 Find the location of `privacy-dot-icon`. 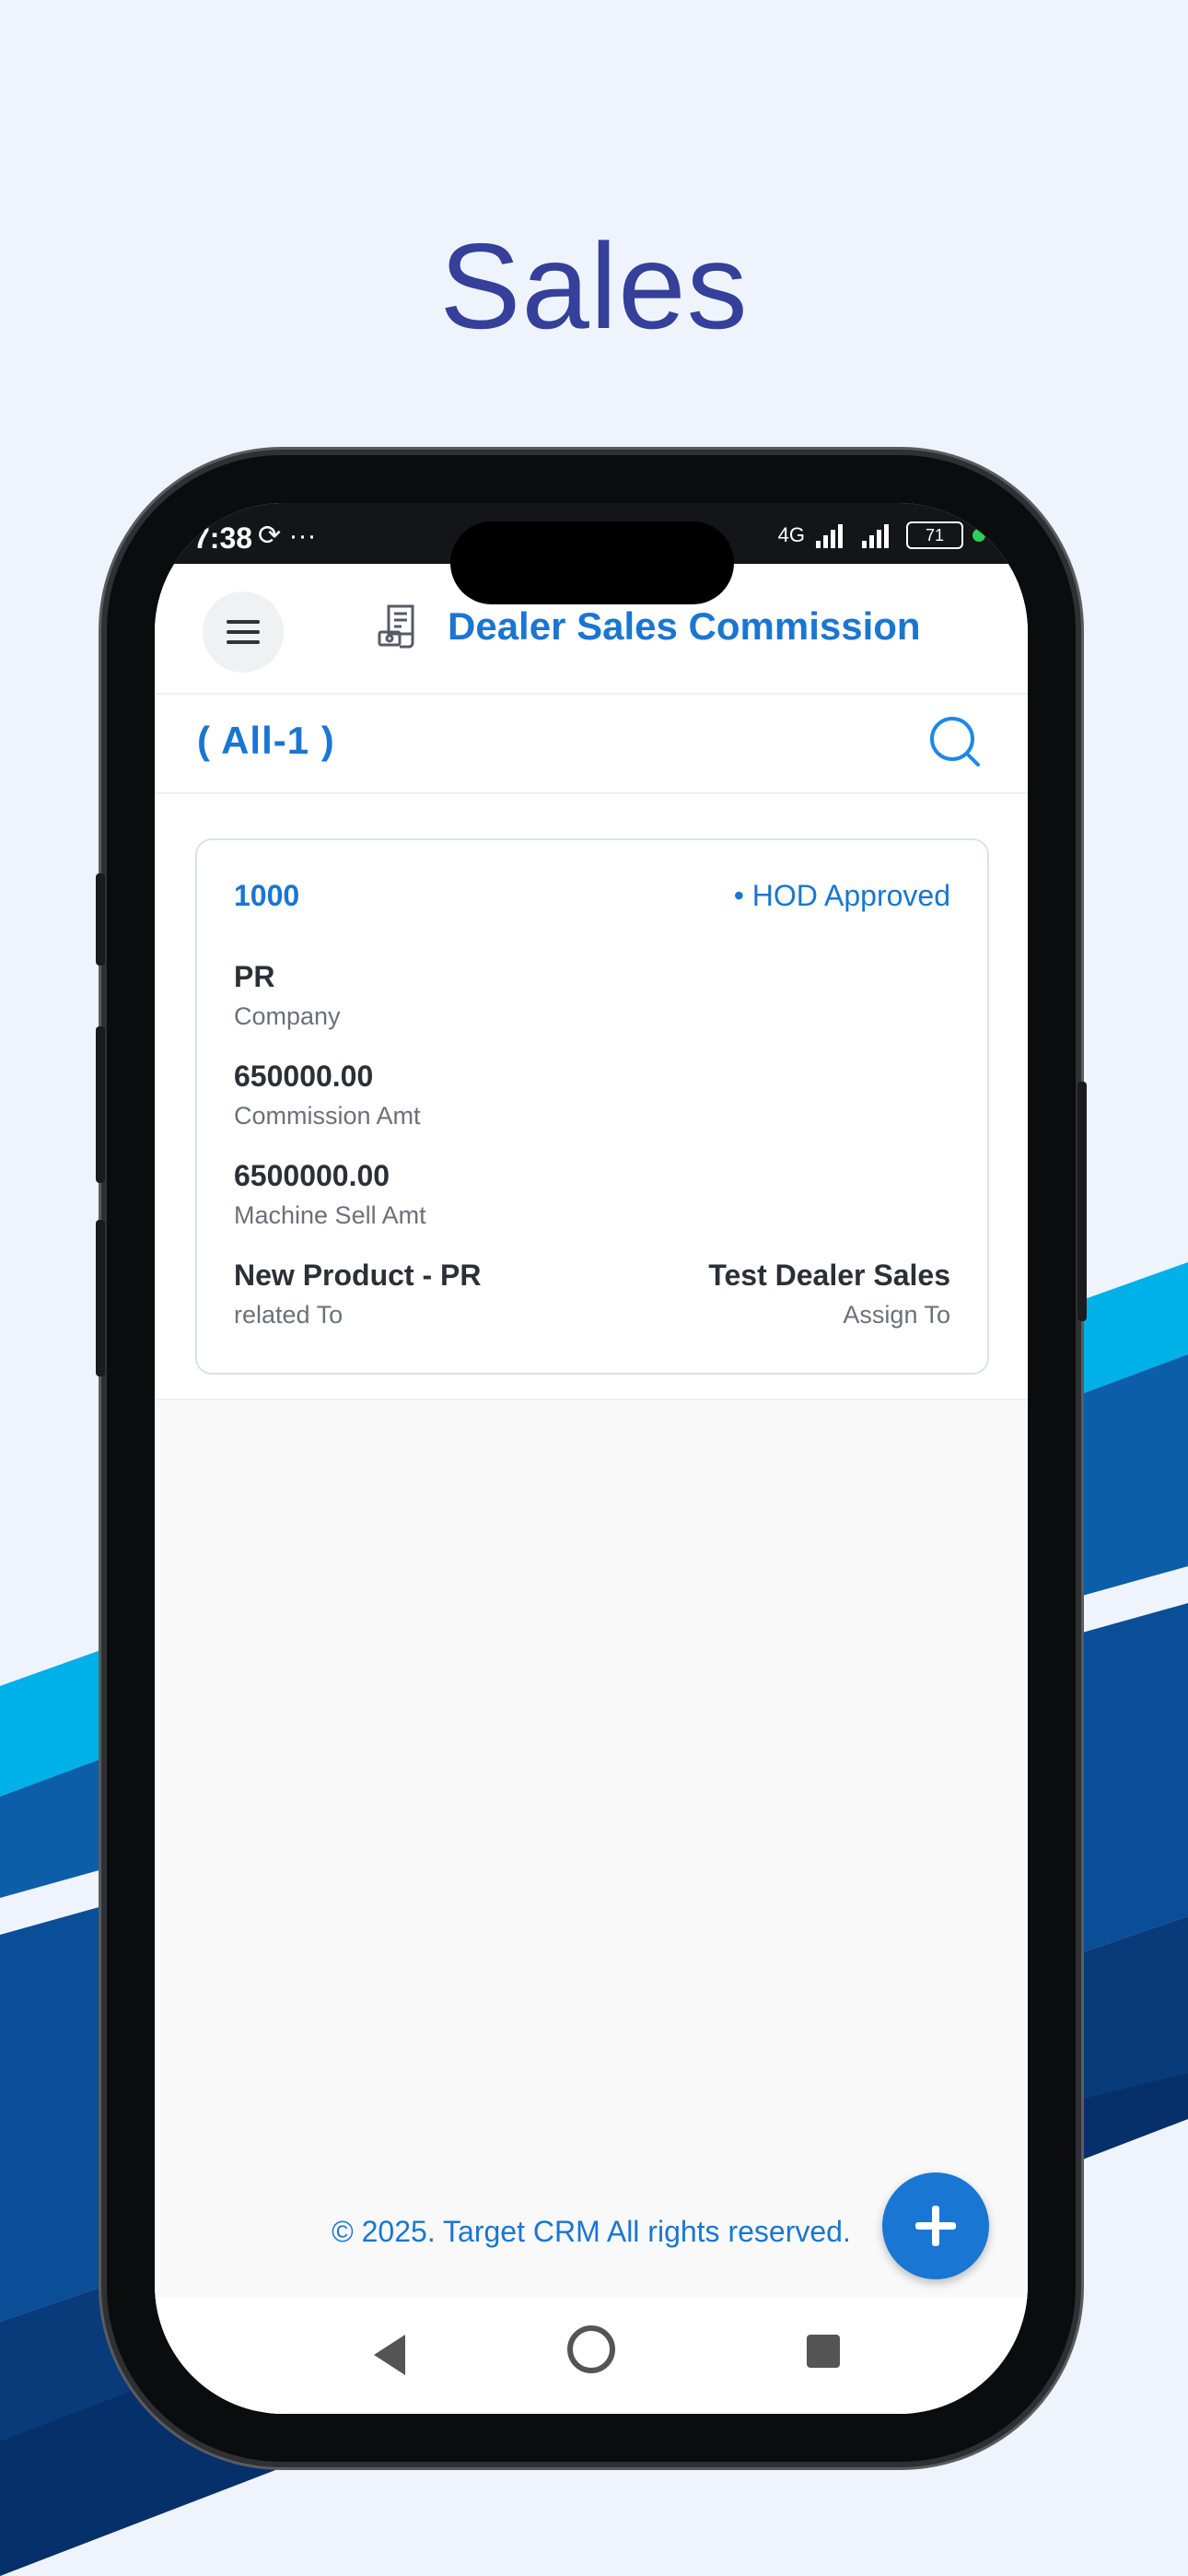

privacy-dot-icon is located at coordinates (979, 535).